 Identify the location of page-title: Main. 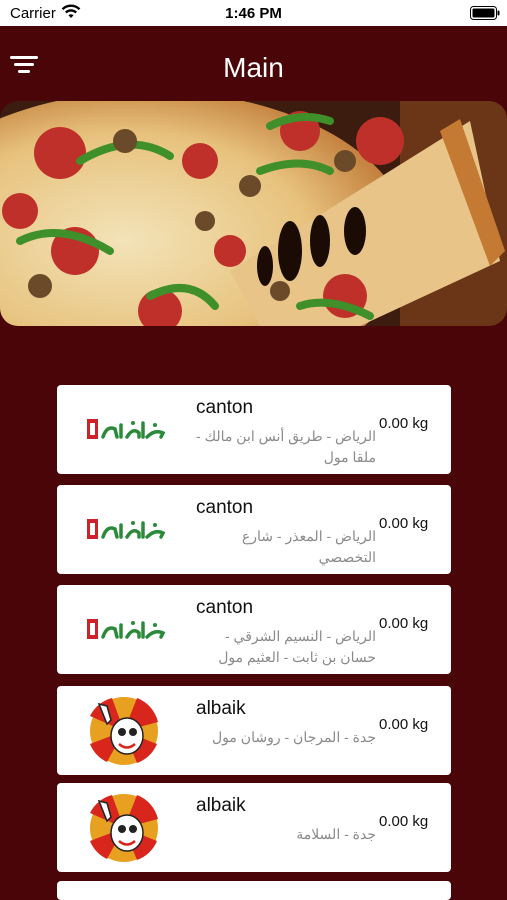
(253, 67).